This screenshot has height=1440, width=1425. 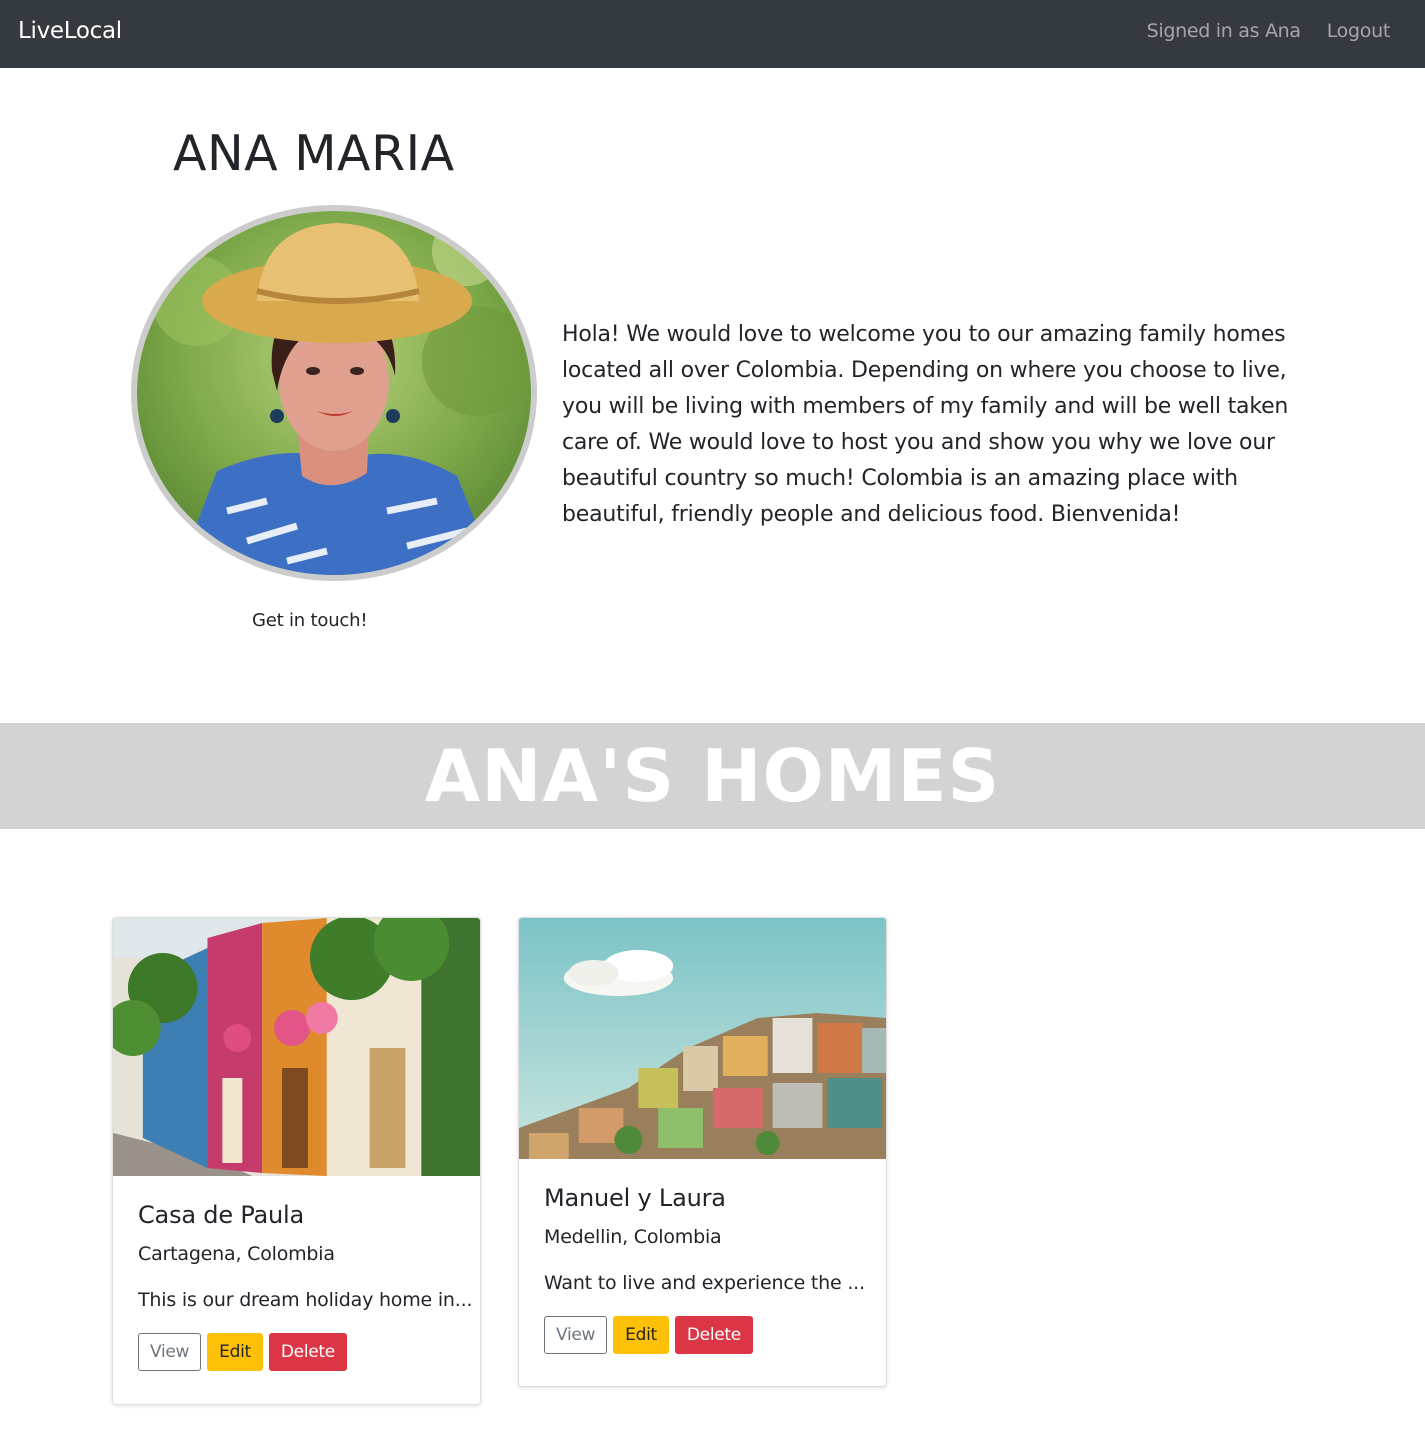 I want to click on profile-photo, so click(x=334, y=393).